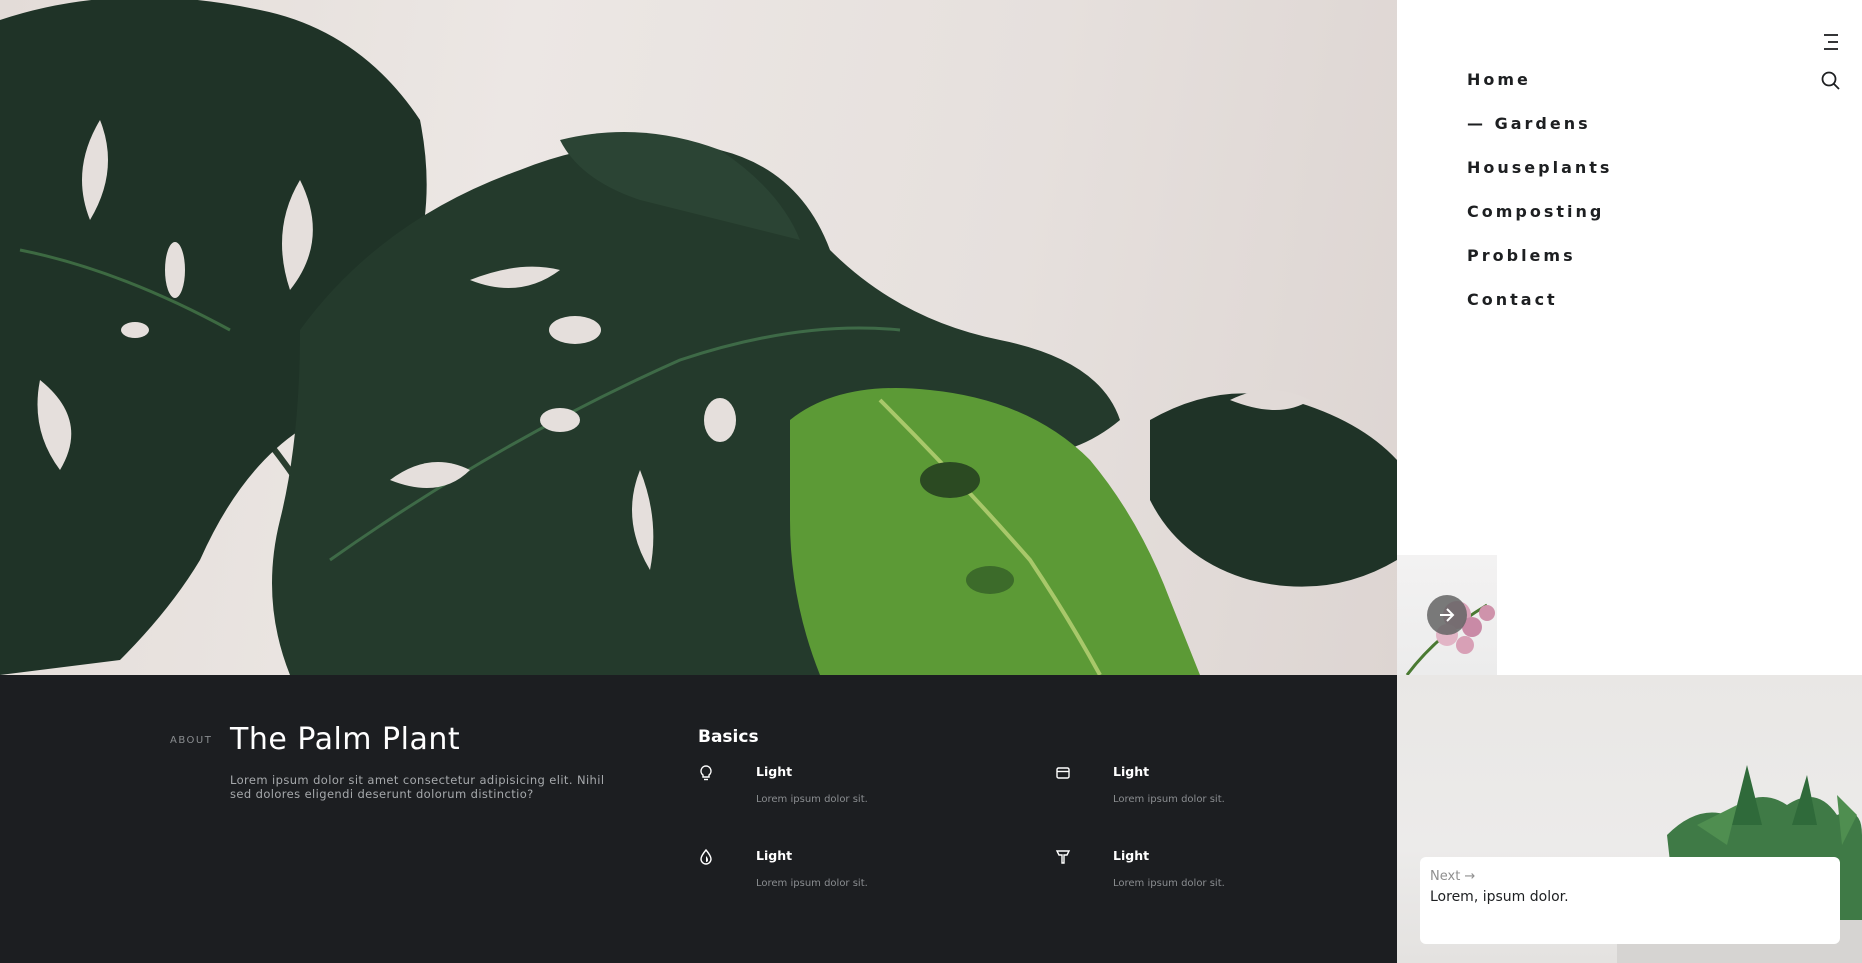  What do you see at coordinates (706, 856) in the screenshot?
I see `water-drop-icon` at bounding box center [706, 856].